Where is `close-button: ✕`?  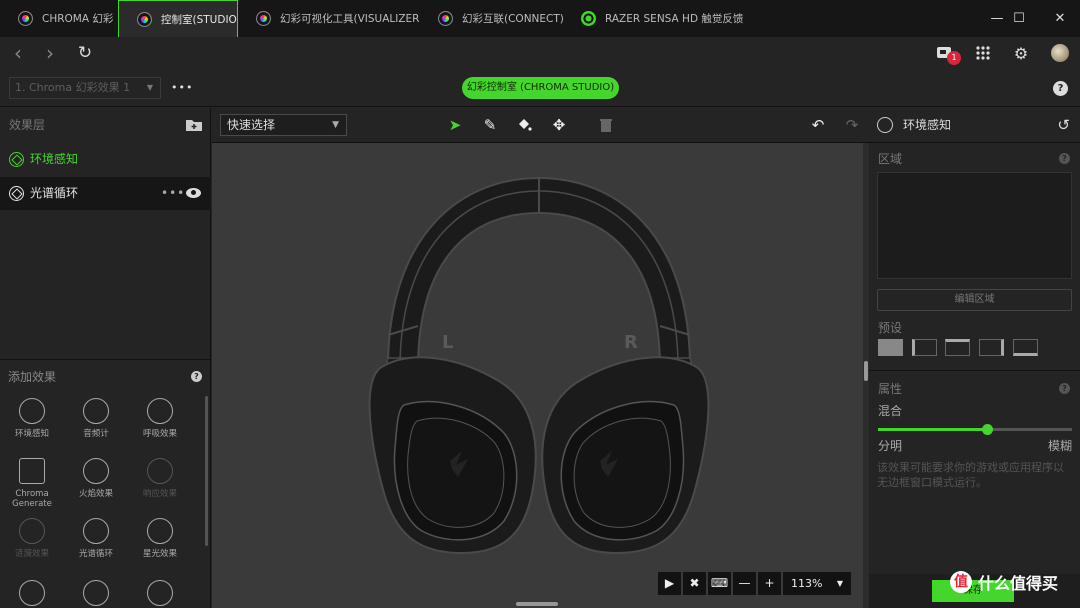
close-button: ✕ is located at coordinates (1059, 18).